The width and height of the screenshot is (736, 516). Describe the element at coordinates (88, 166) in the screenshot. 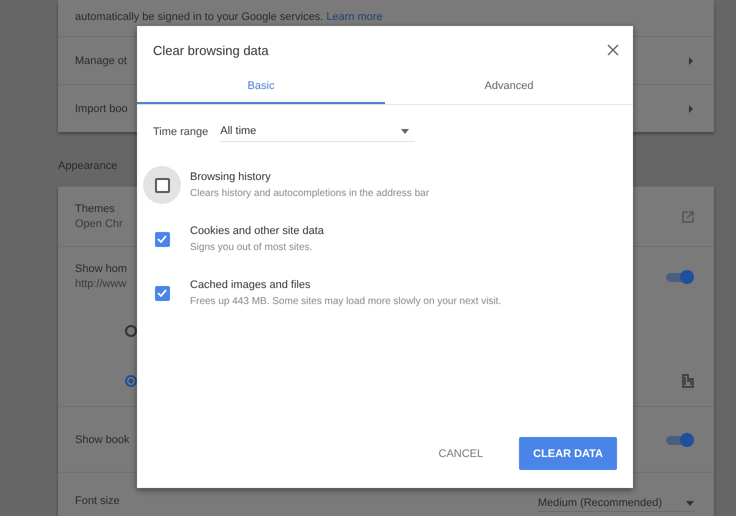

I see `section-title: Appearance` at that location.